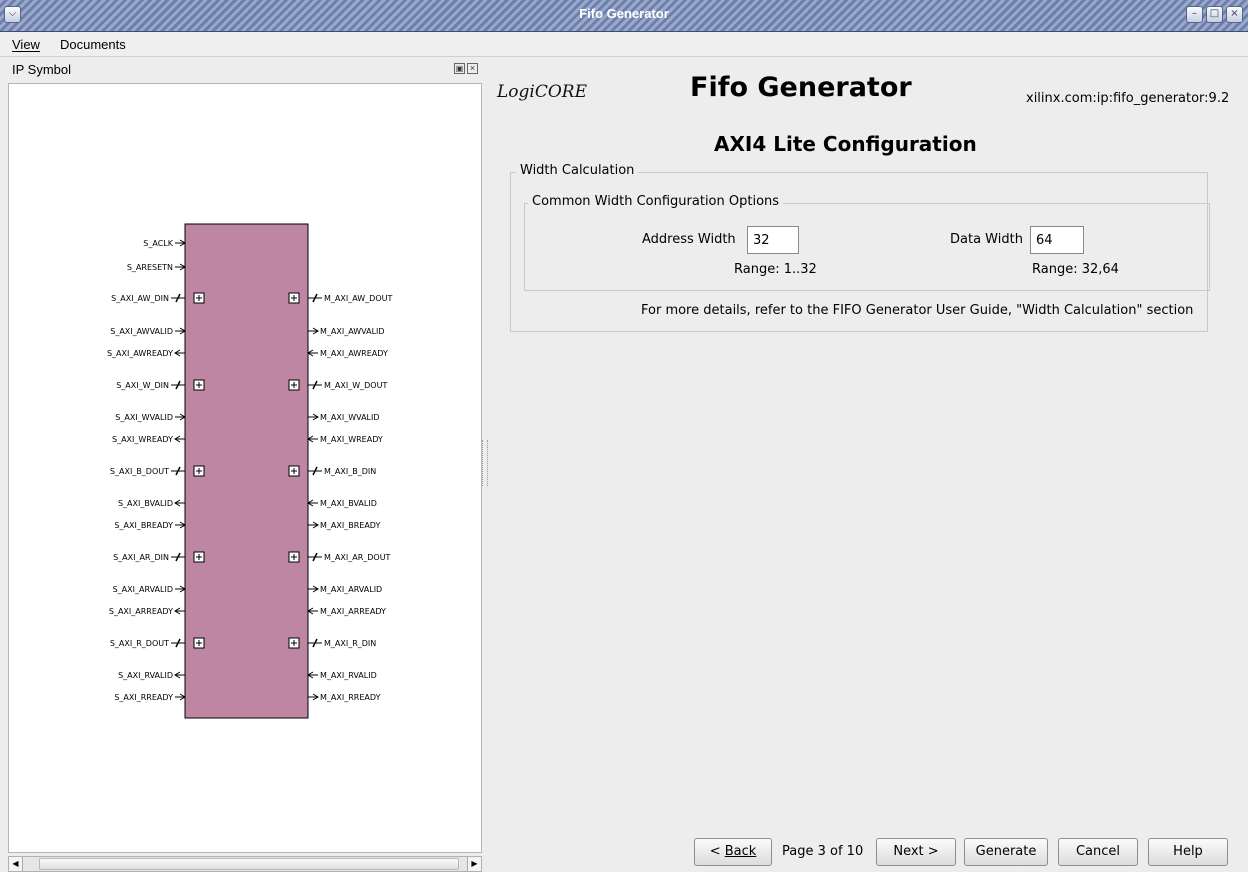  Describe the element at coordinates (141, 331) in the screenshot. I see `port-label-left: S_AXI_AWVALID` at that location.